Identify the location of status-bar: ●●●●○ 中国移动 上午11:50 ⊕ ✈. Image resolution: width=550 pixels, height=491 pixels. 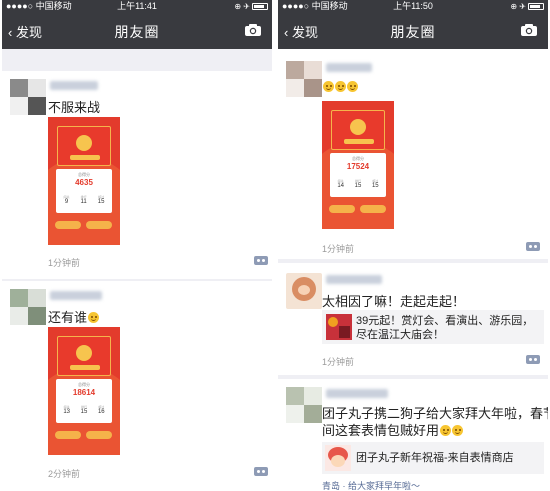
(413, 6).